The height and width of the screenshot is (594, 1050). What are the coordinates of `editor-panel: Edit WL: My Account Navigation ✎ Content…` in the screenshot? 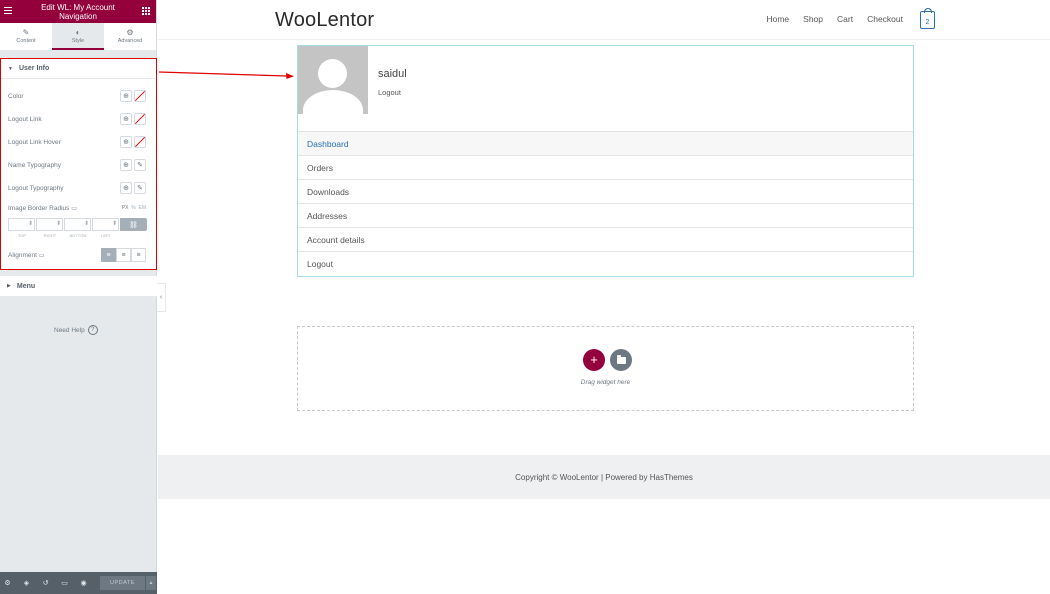 It's located at (78, 297).